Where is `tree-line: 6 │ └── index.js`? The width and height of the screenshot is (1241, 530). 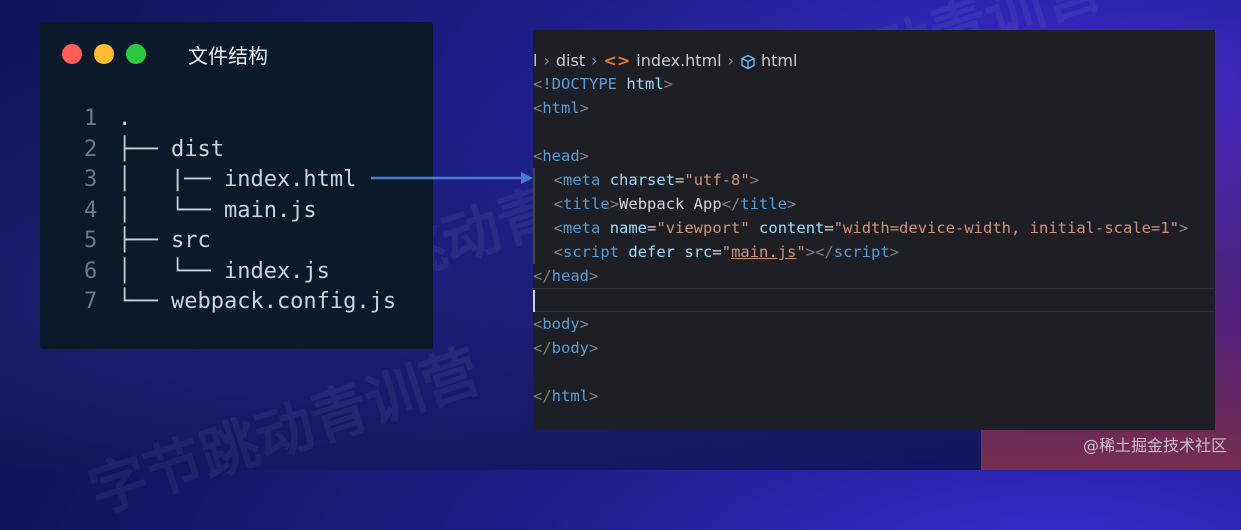 tree-line: 6 │ └── index.js is located at coordinates (240, 272).